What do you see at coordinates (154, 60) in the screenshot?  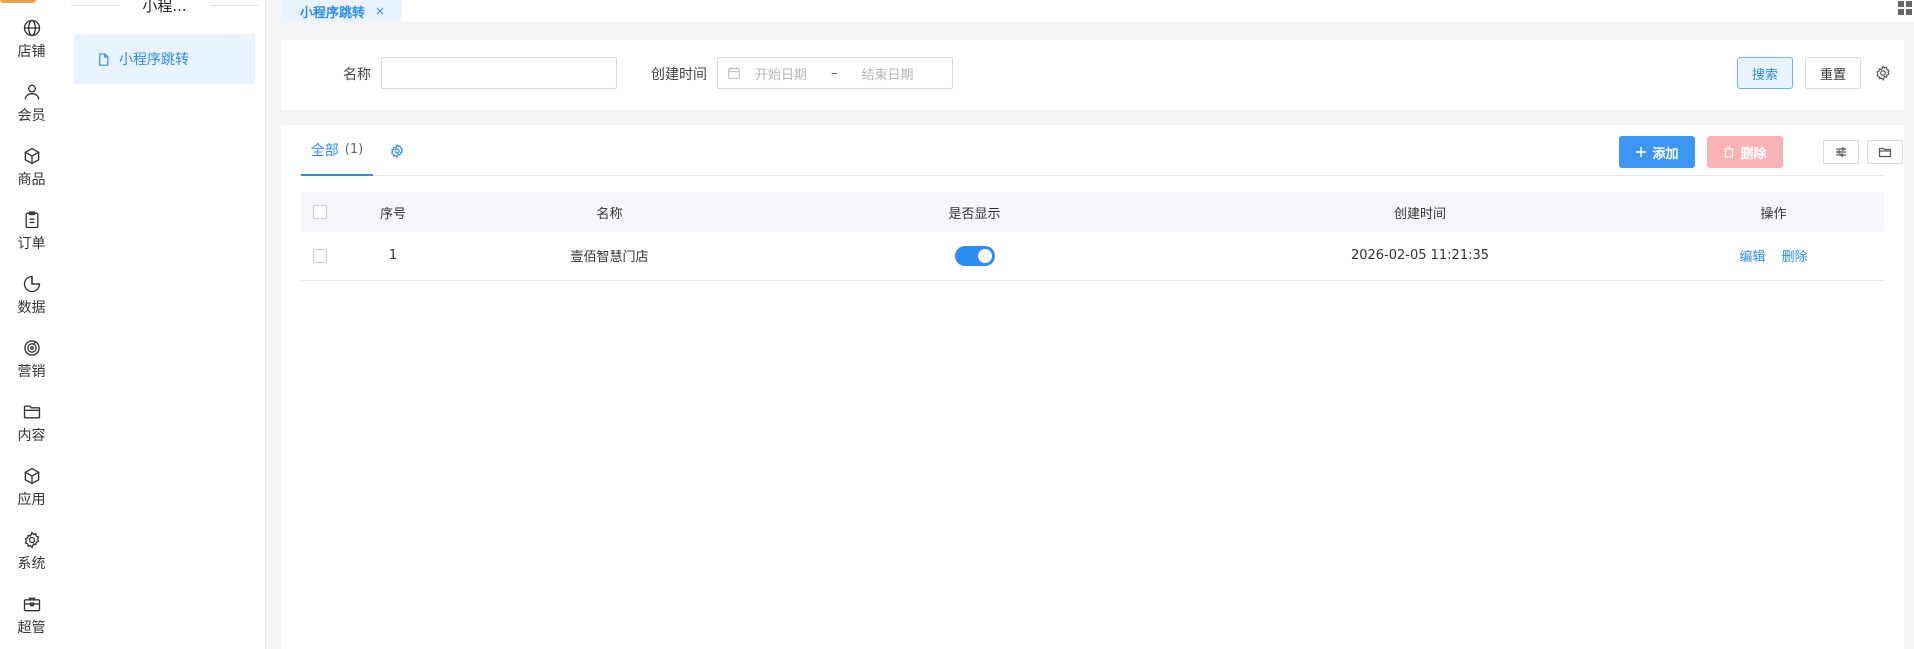 I see `sidebar-item-label: 小程序跳转` at bounding box center [154, 60].